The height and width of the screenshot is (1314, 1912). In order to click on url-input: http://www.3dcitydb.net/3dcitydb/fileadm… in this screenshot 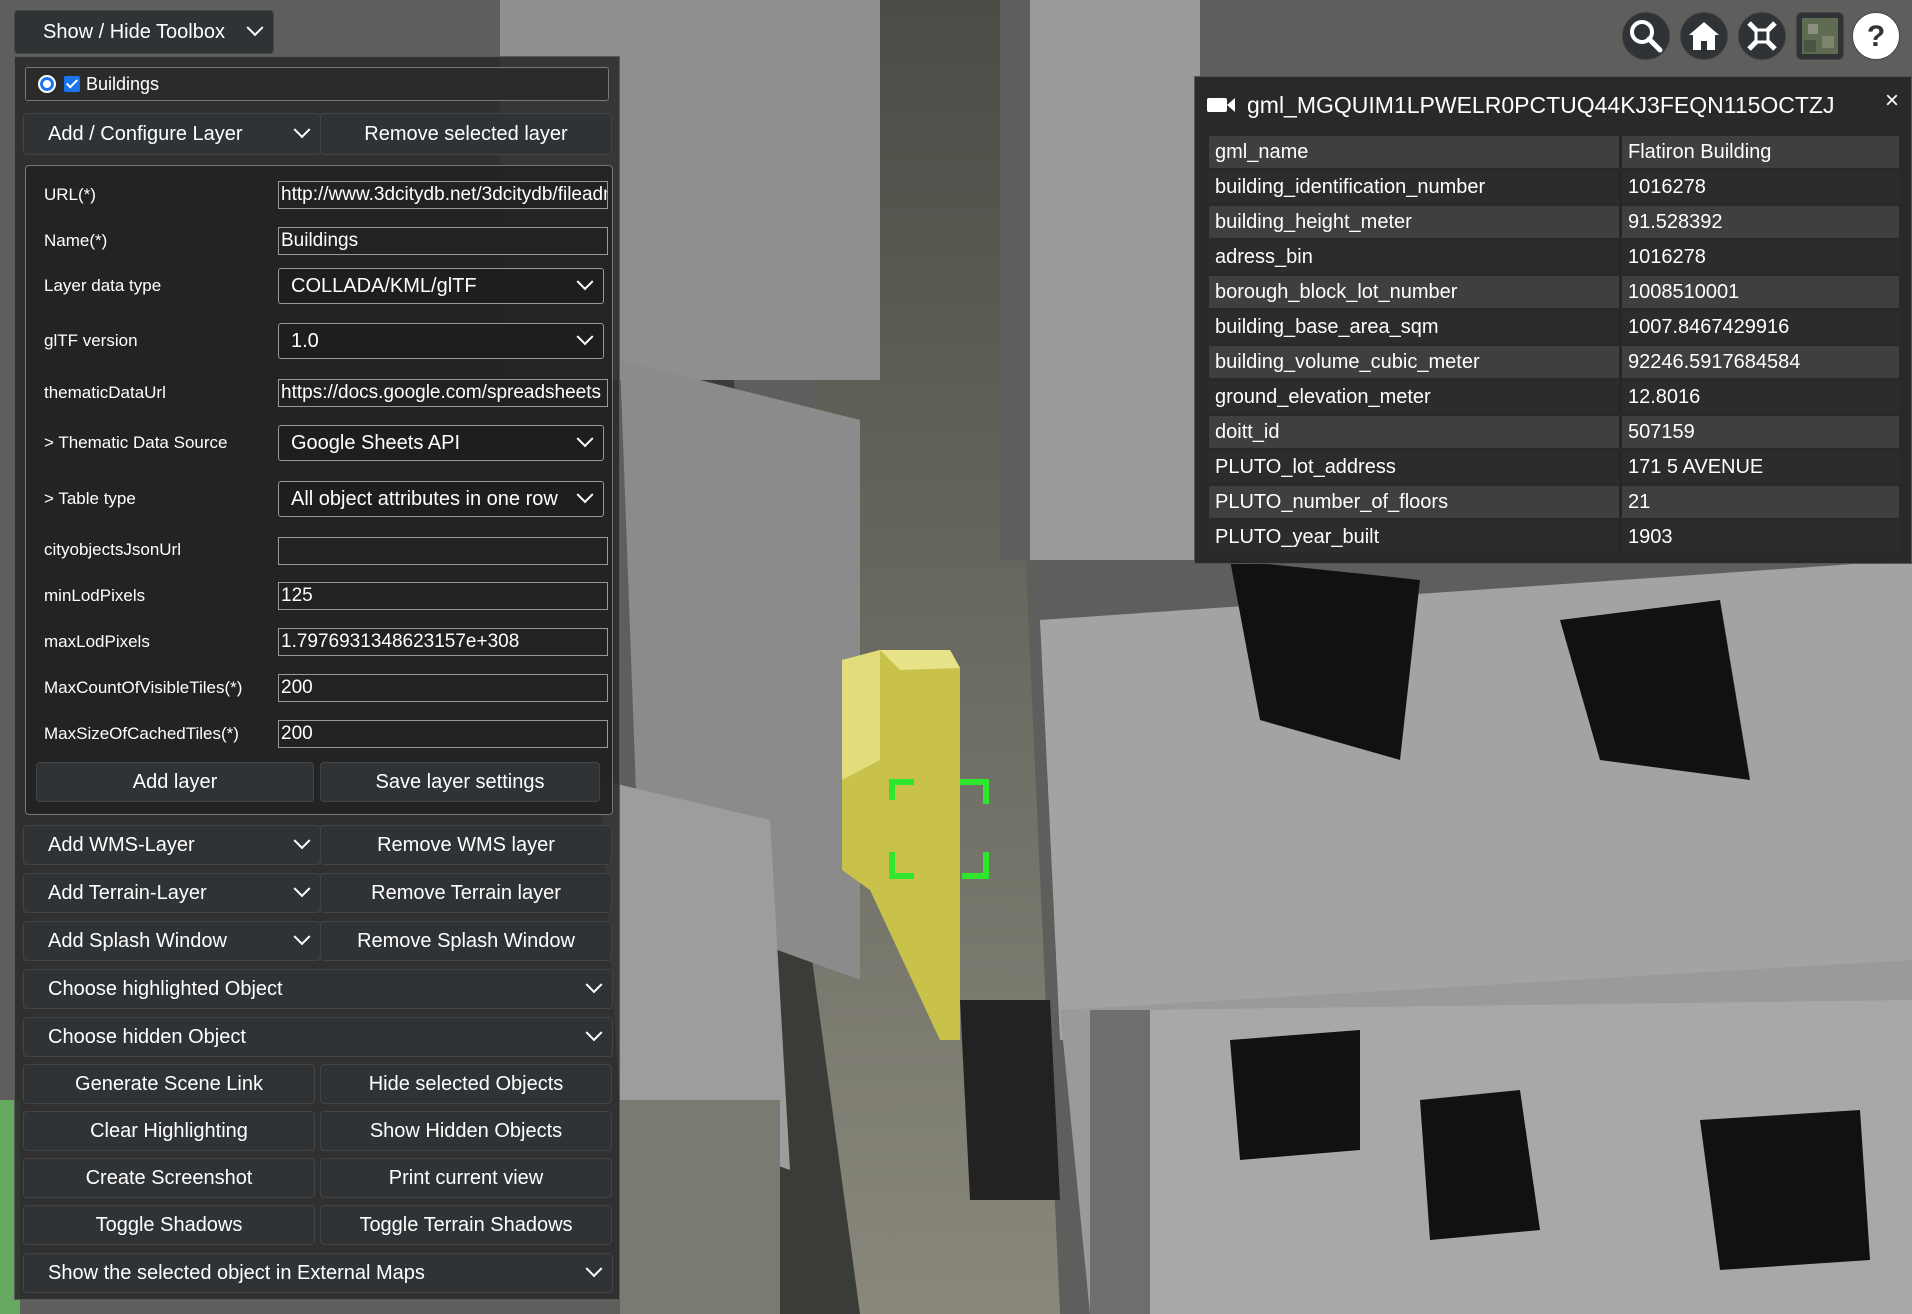, I will do `click(443, 195)`.